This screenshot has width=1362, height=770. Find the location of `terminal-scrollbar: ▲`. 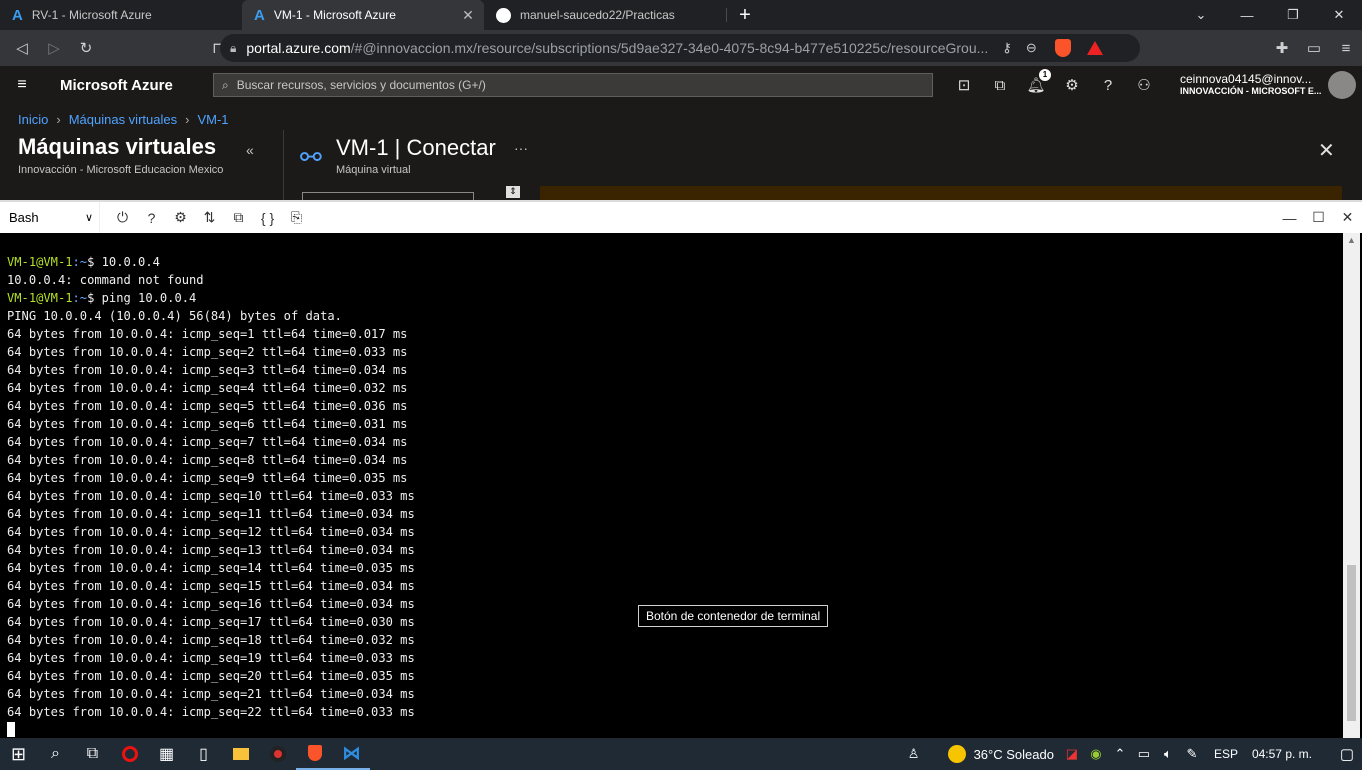

terminal-scrollbar: ▲ is located at coordinates (1351, 485).